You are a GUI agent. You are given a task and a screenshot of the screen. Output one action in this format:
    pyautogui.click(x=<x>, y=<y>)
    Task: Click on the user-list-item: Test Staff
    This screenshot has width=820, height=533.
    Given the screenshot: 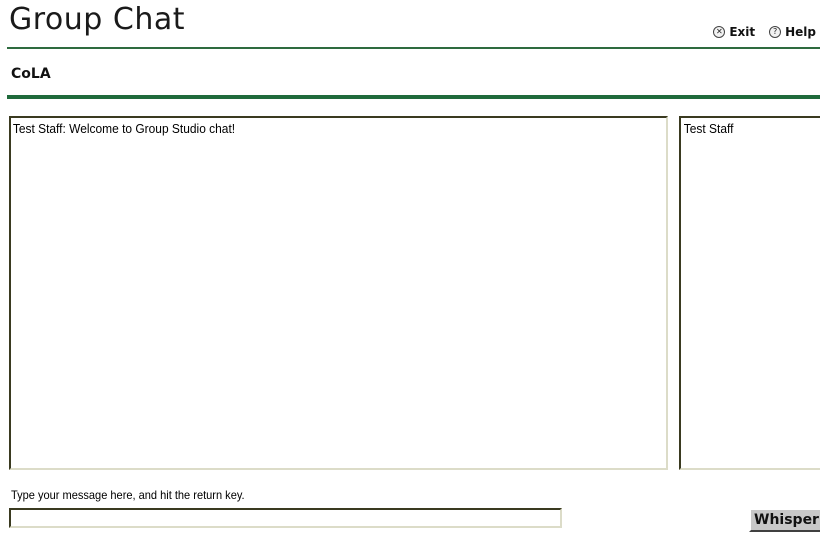 What is the action you would take?
    pyautogui.click(x=747, y=127)
    